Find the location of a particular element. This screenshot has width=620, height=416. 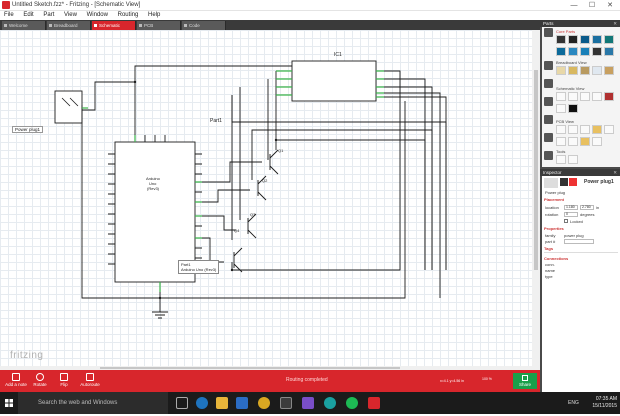

schematic-bin-icon is located at coordinates (548, 83).